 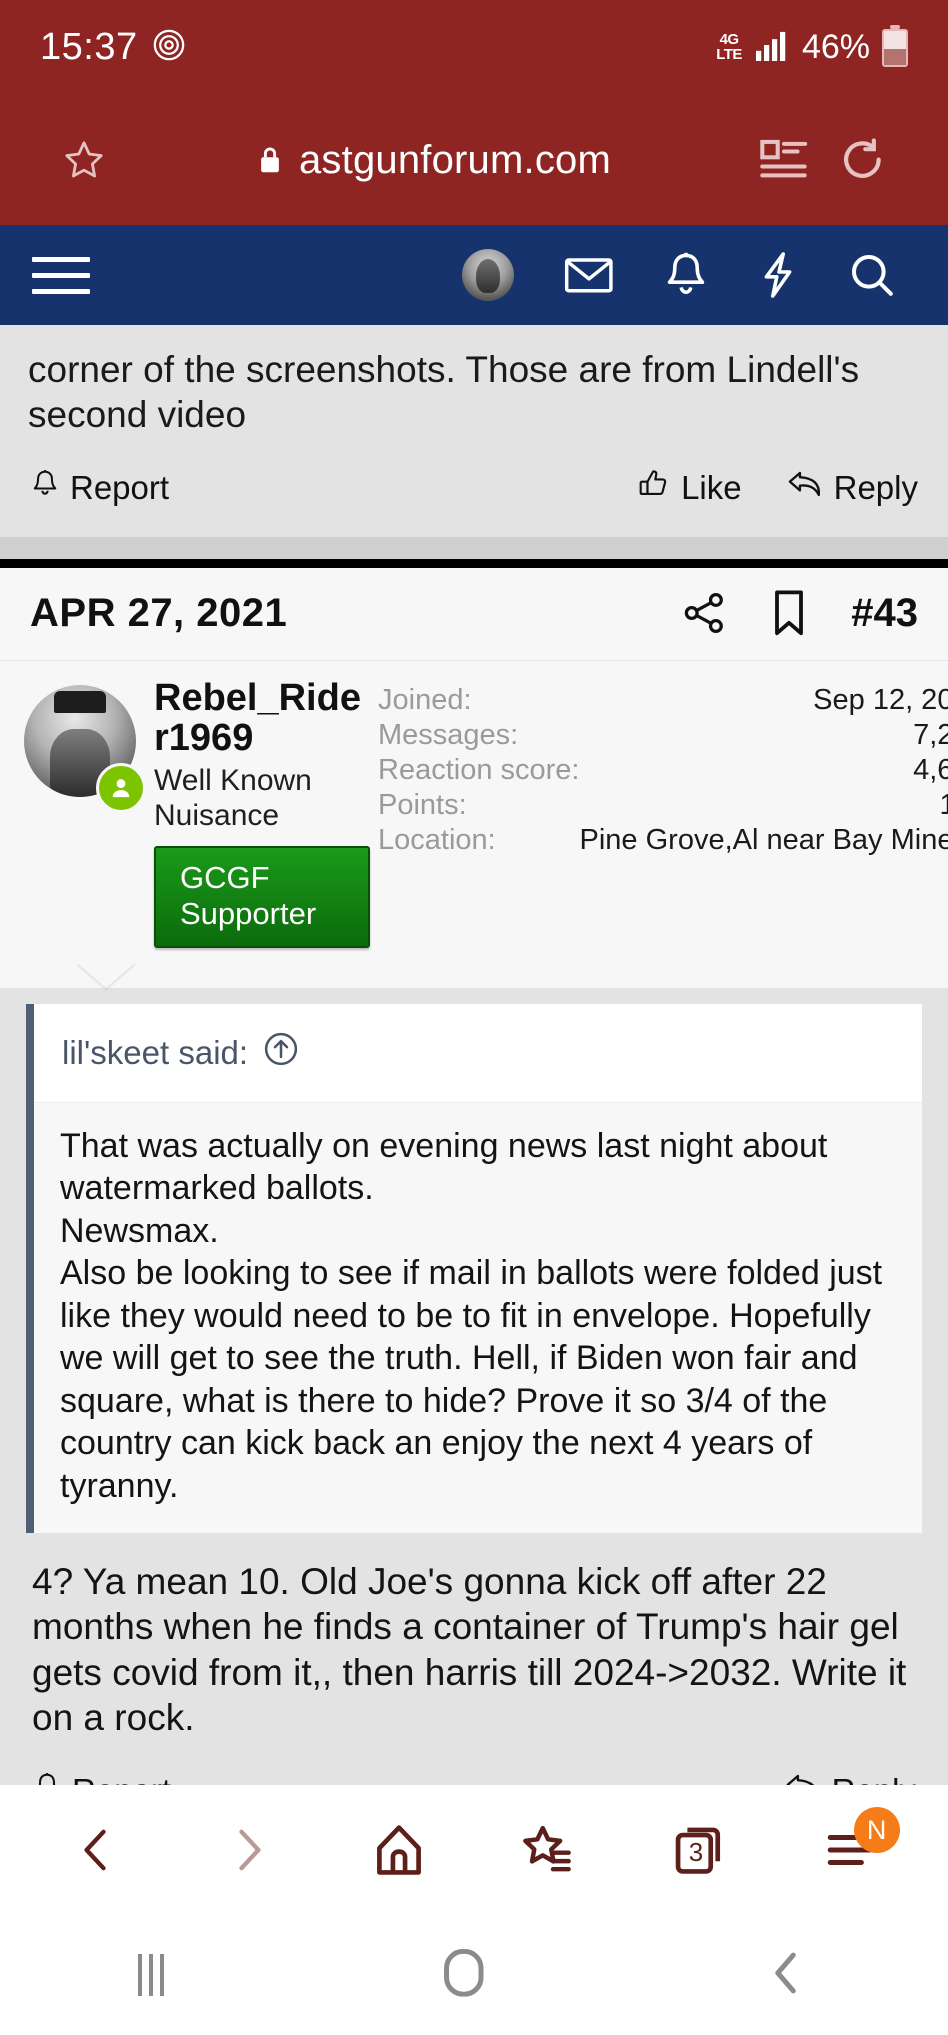 What do you see at coordinates (851, 1850) in the screenshot?
I see `browser-menu-icon: N` at bounding box center [851, 1850].